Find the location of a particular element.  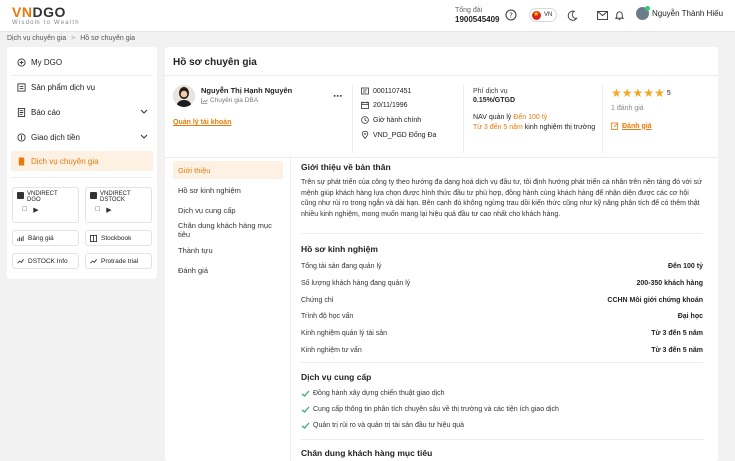

experience-key: Kinh nghiệm quản lý tài sản is located at coordinates (344, 333).